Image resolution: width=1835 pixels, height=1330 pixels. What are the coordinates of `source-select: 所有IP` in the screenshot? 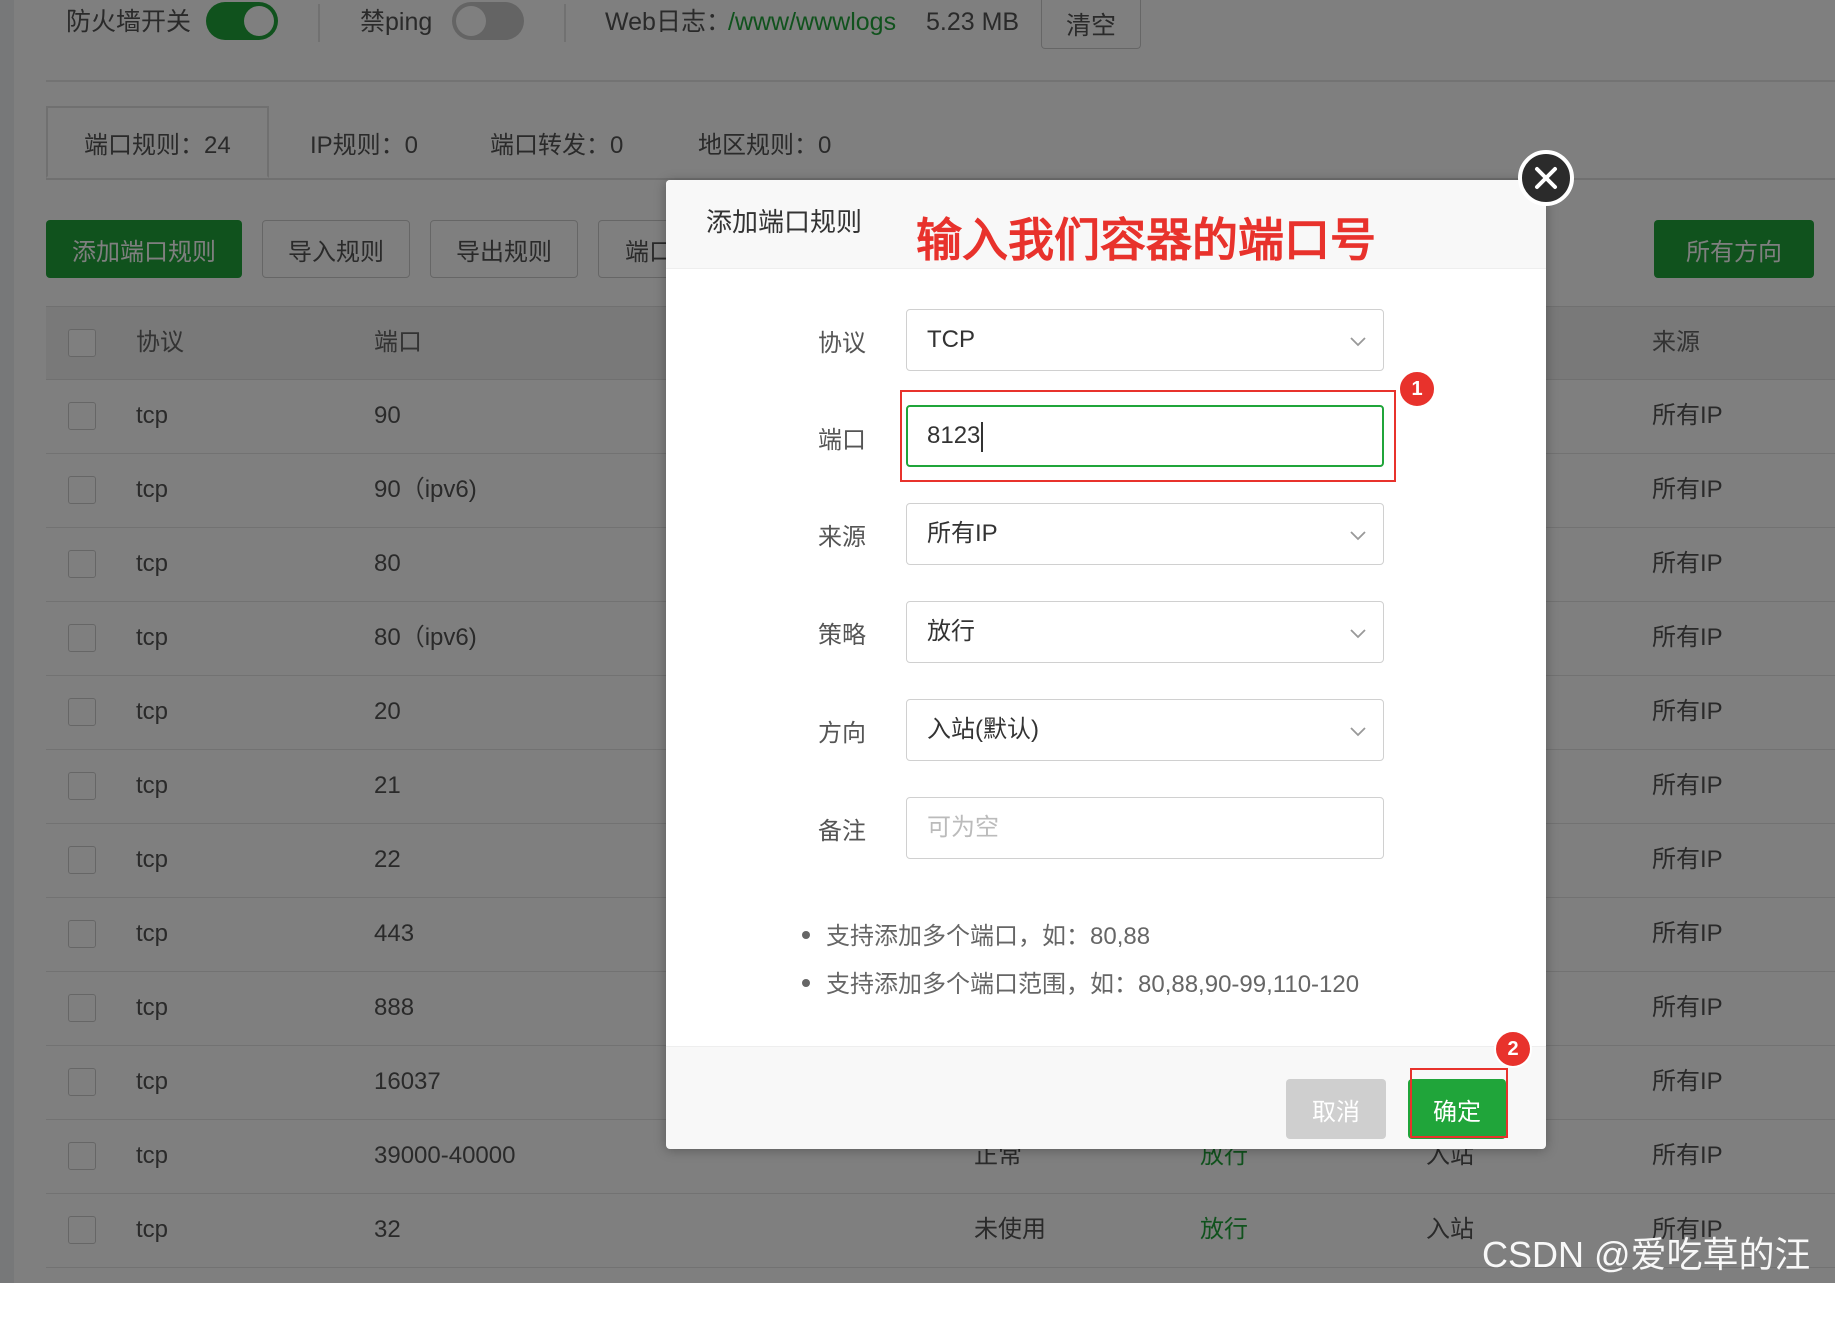 It's located at (1145, 534).